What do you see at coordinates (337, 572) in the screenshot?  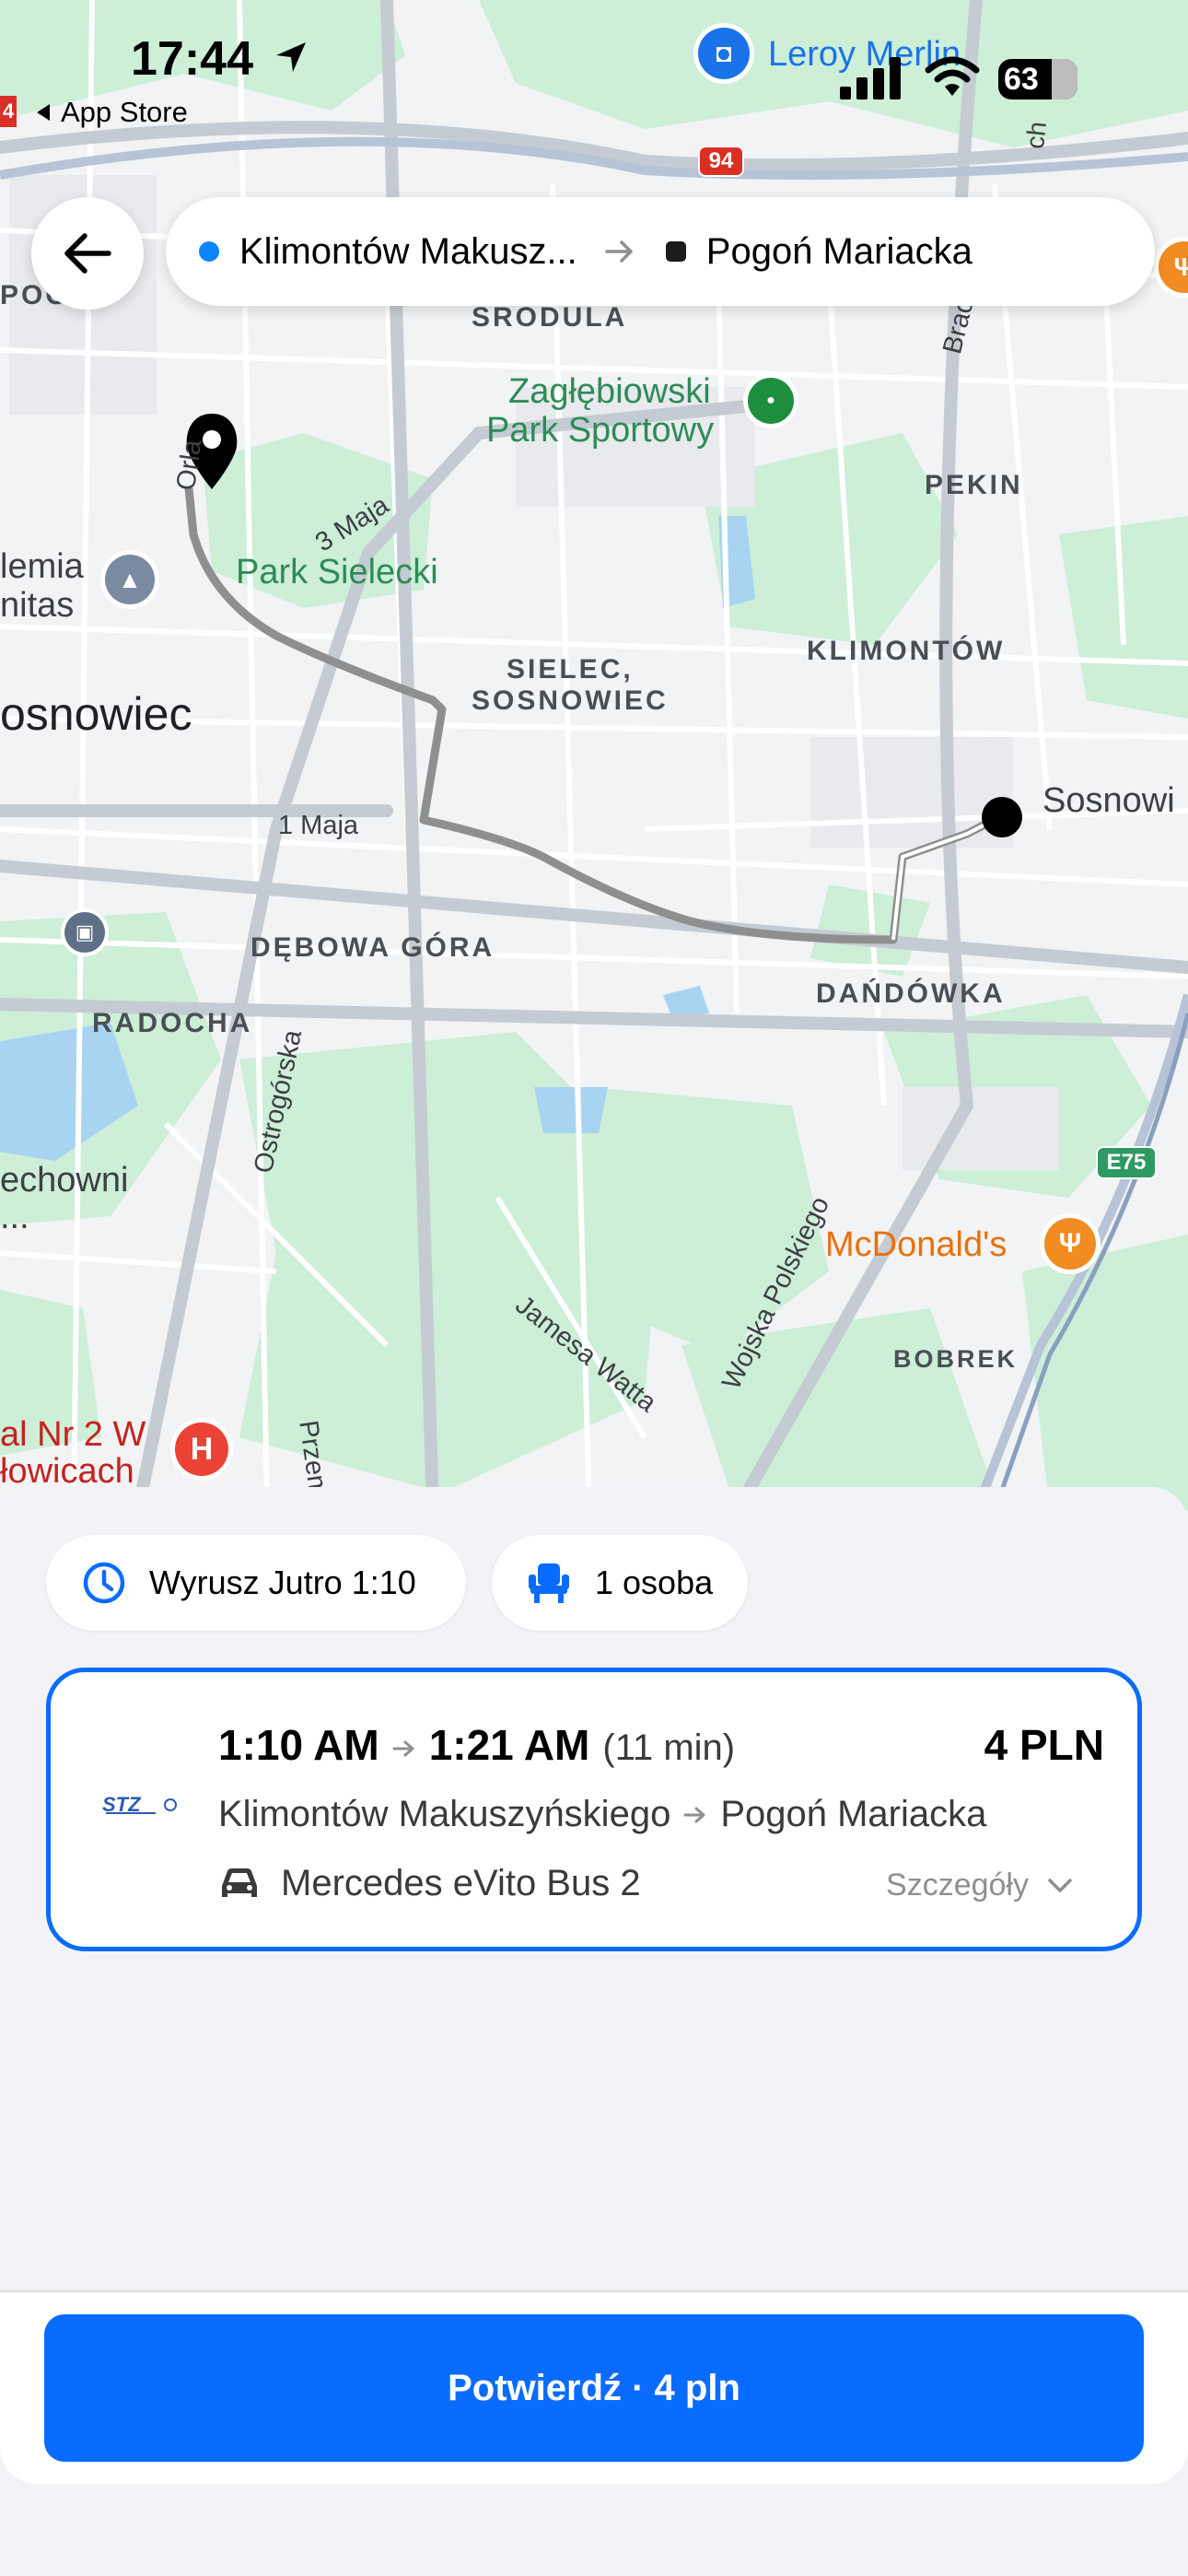 I see `map-label-park-sielecki: Park Sielecki` at bounding box center [337, 572].